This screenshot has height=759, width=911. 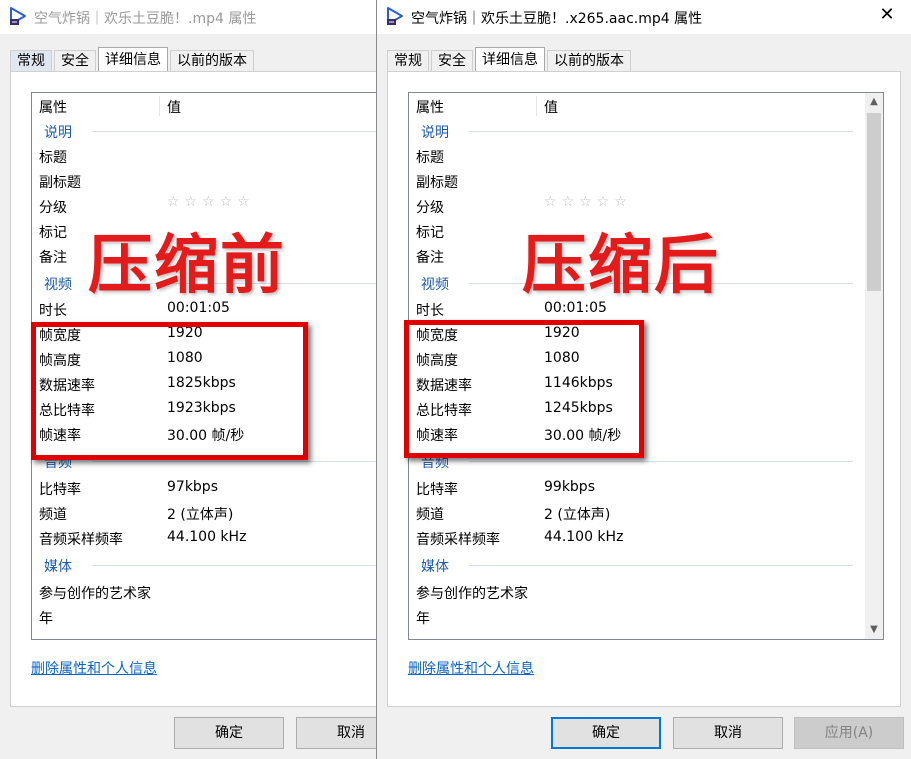 What do you see at coordinates (887, 15) in the screenshot?
I see `close-icon: ✕` at bounding box center [887, 15].